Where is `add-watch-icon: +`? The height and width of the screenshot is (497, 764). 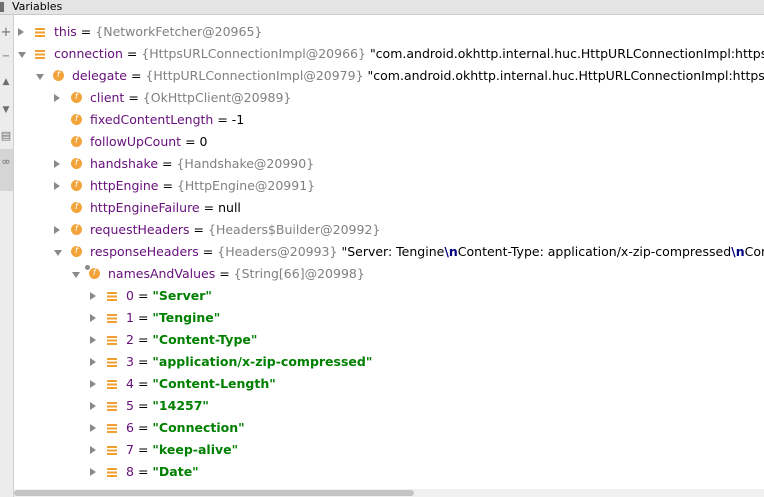
add-watch-icon: + is located at coordinates (6, 33).